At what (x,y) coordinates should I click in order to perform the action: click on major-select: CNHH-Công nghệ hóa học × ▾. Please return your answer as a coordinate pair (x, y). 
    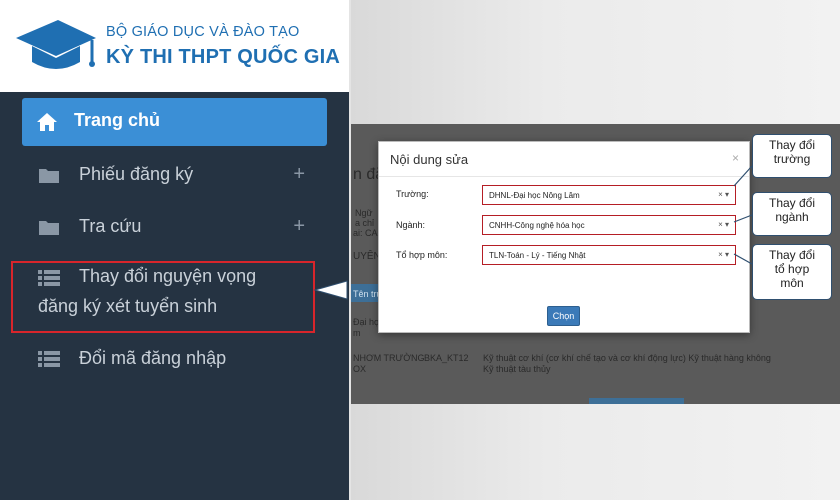
    Looking at the image, I should click on (609, 225).